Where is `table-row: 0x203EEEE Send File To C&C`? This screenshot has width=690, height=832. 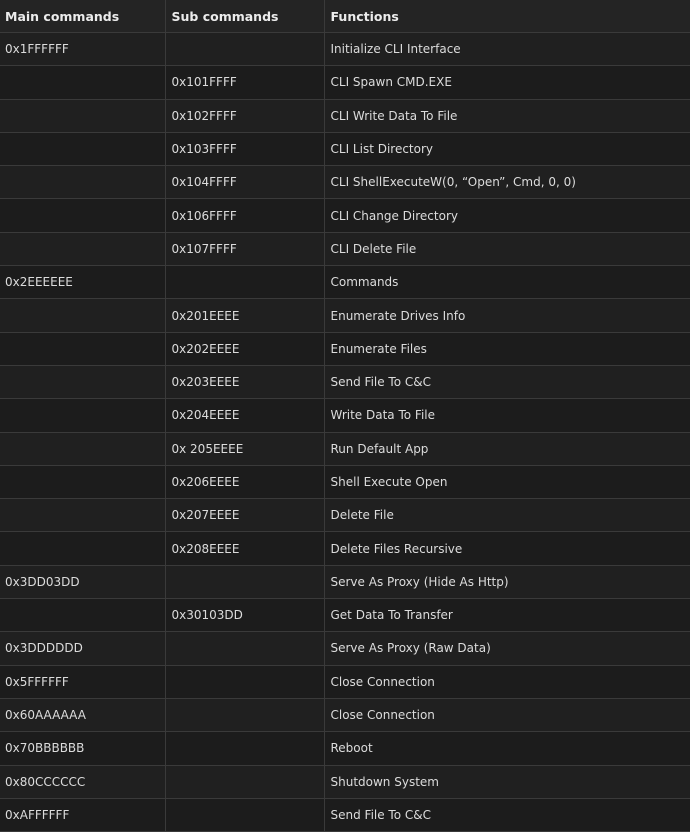 table-row: 0x203EEEE Send File To C&C is located at coordinates (345, 382).